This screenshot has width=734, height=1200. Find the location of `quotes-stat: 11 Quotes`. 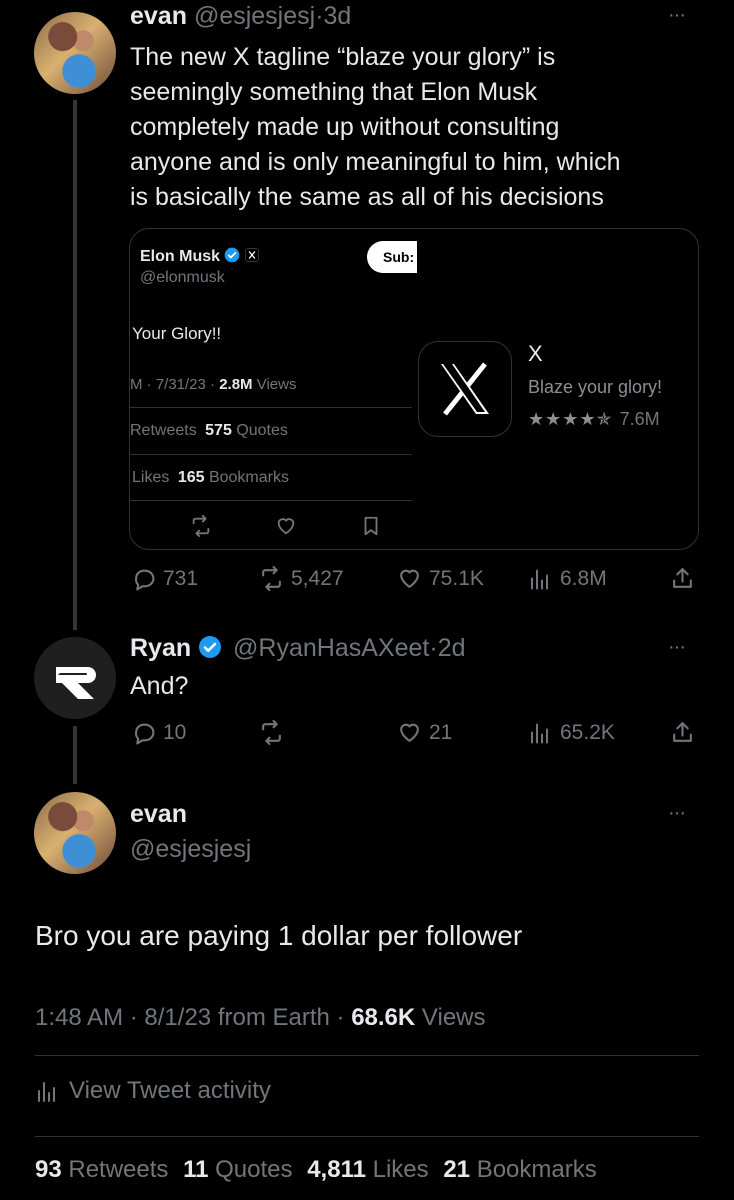

quotes-stat: 11 Quotes is located at coordinates (237, 1169).